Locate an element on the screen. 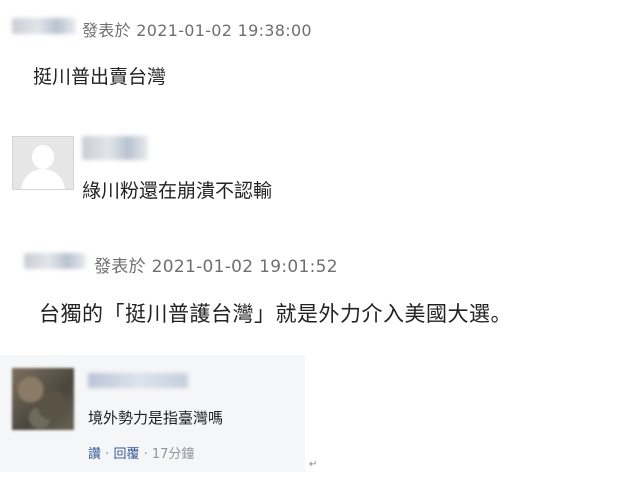 This screenshot has width=621, height=483. avatar-head-shape is located at coordinates (43, 157).